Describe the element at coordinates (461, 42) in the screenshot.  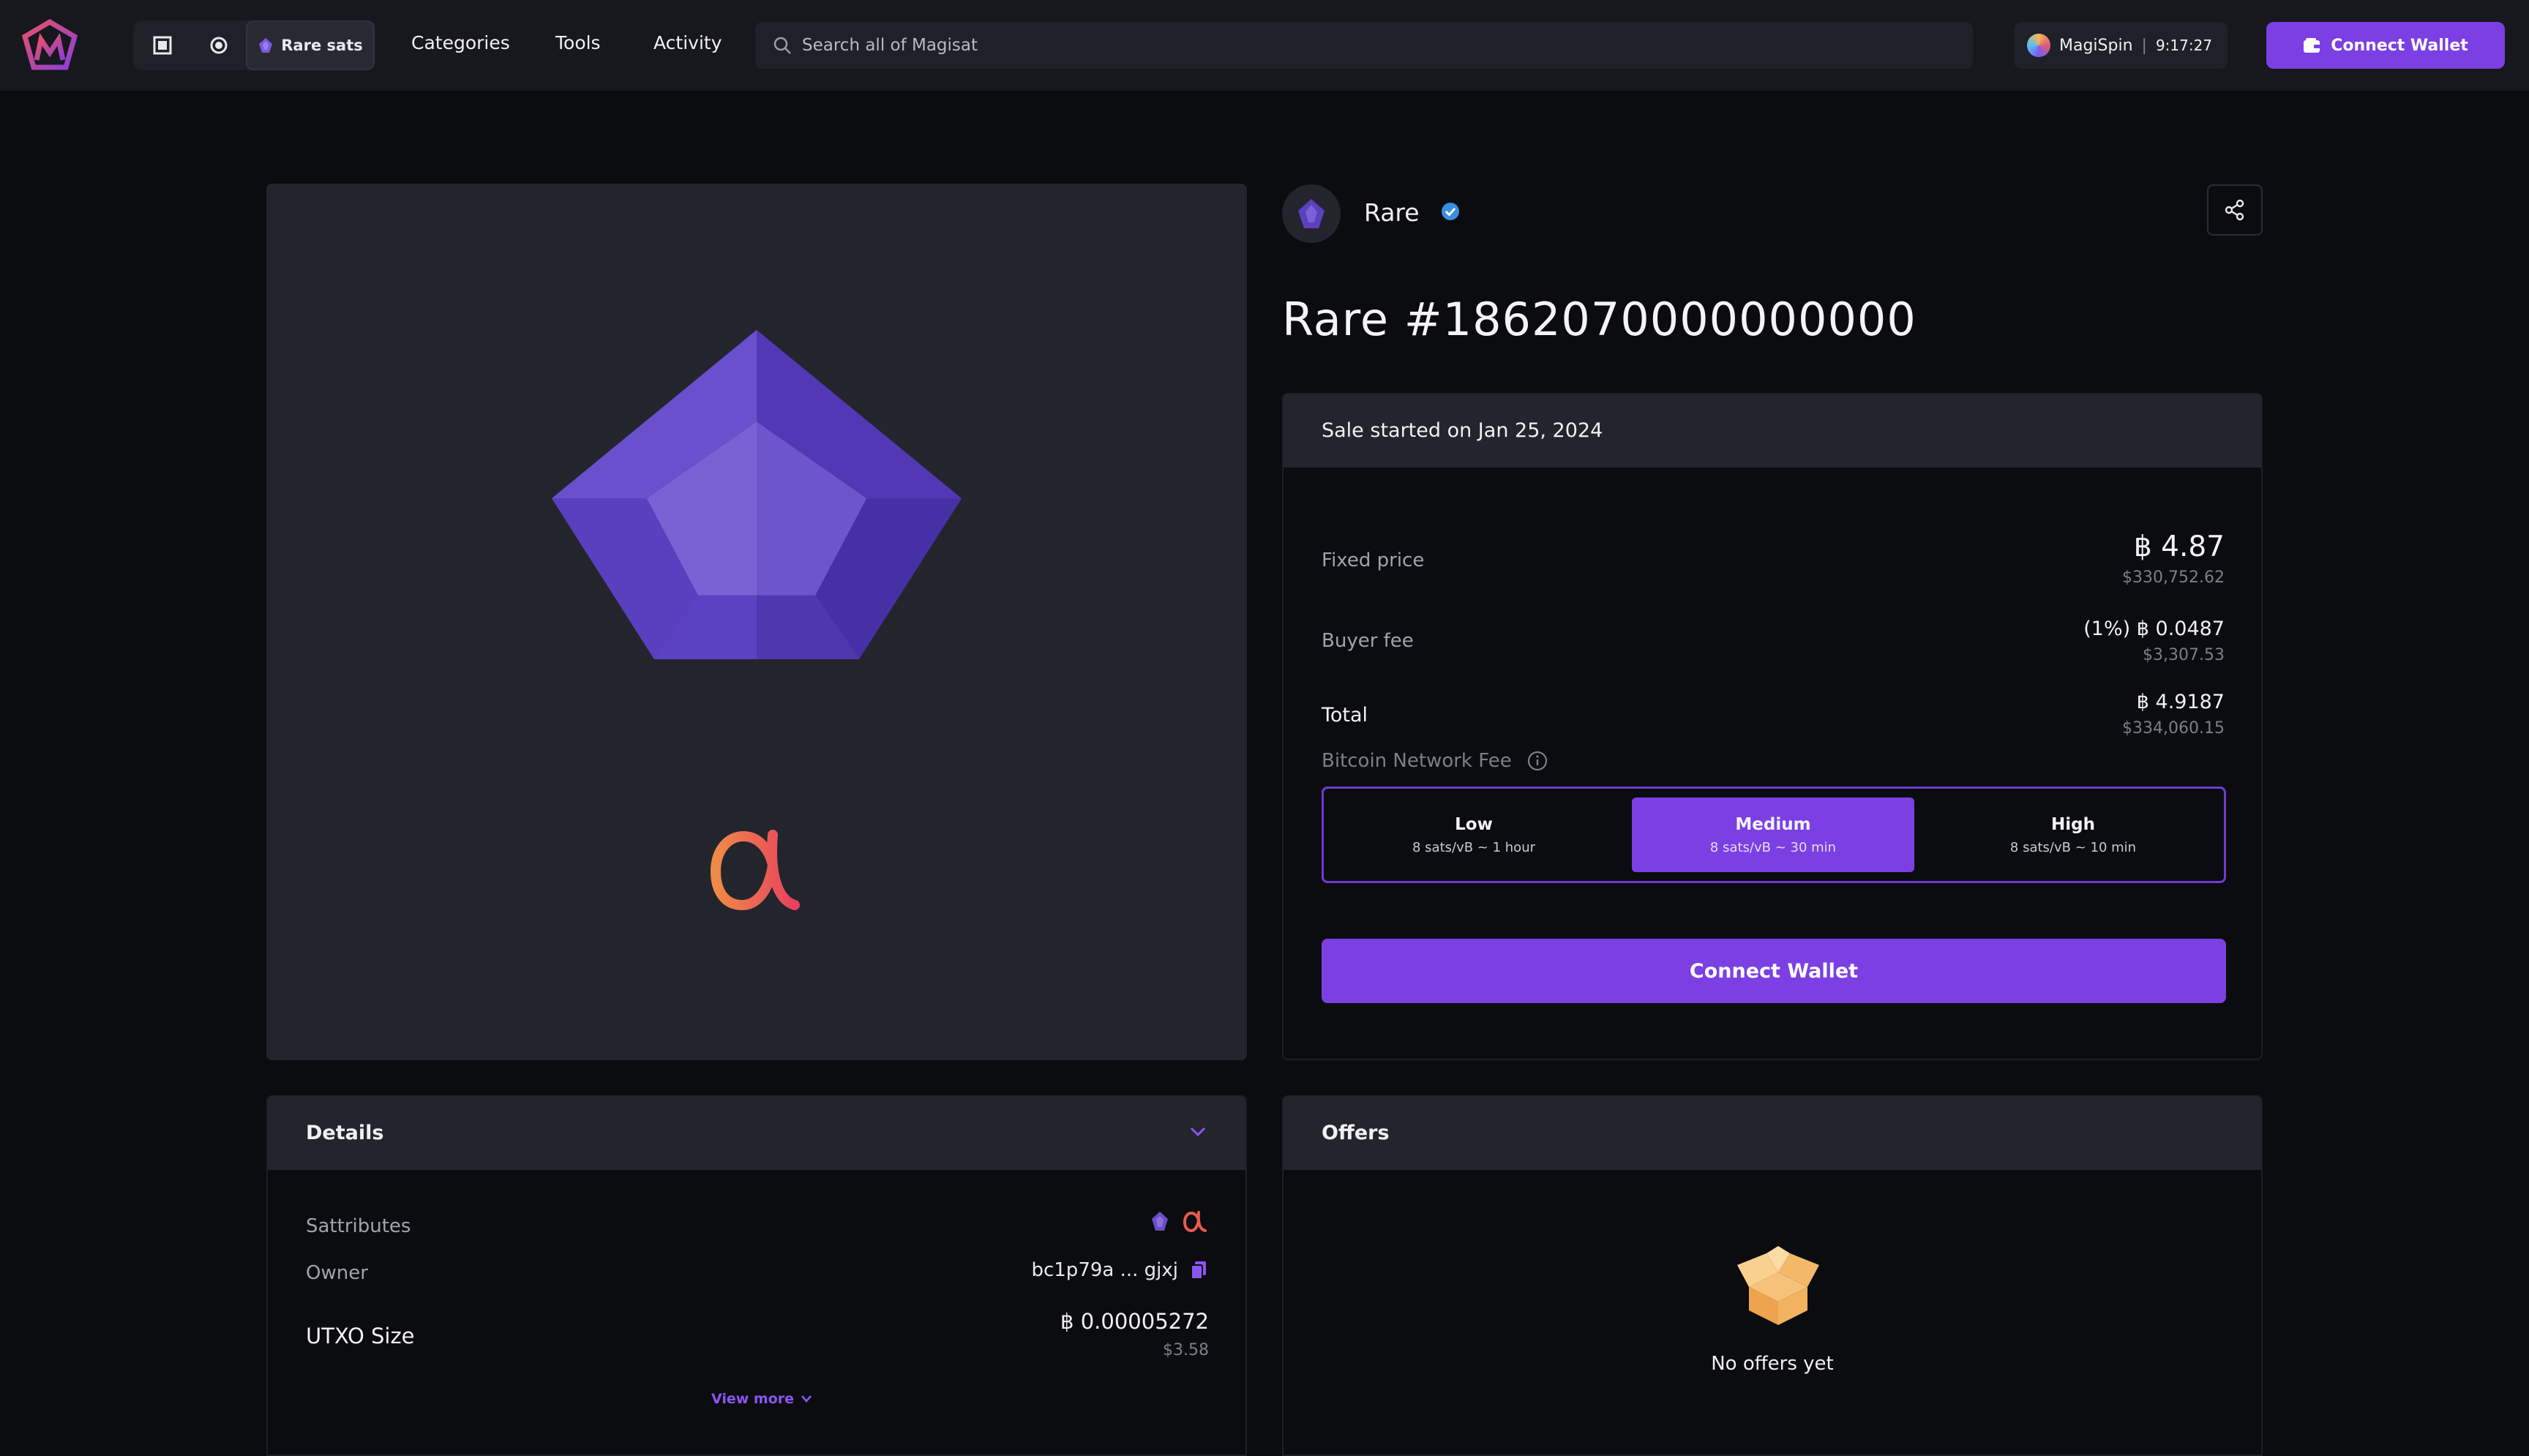
I see `nav-categories-link: Categories` at that location.